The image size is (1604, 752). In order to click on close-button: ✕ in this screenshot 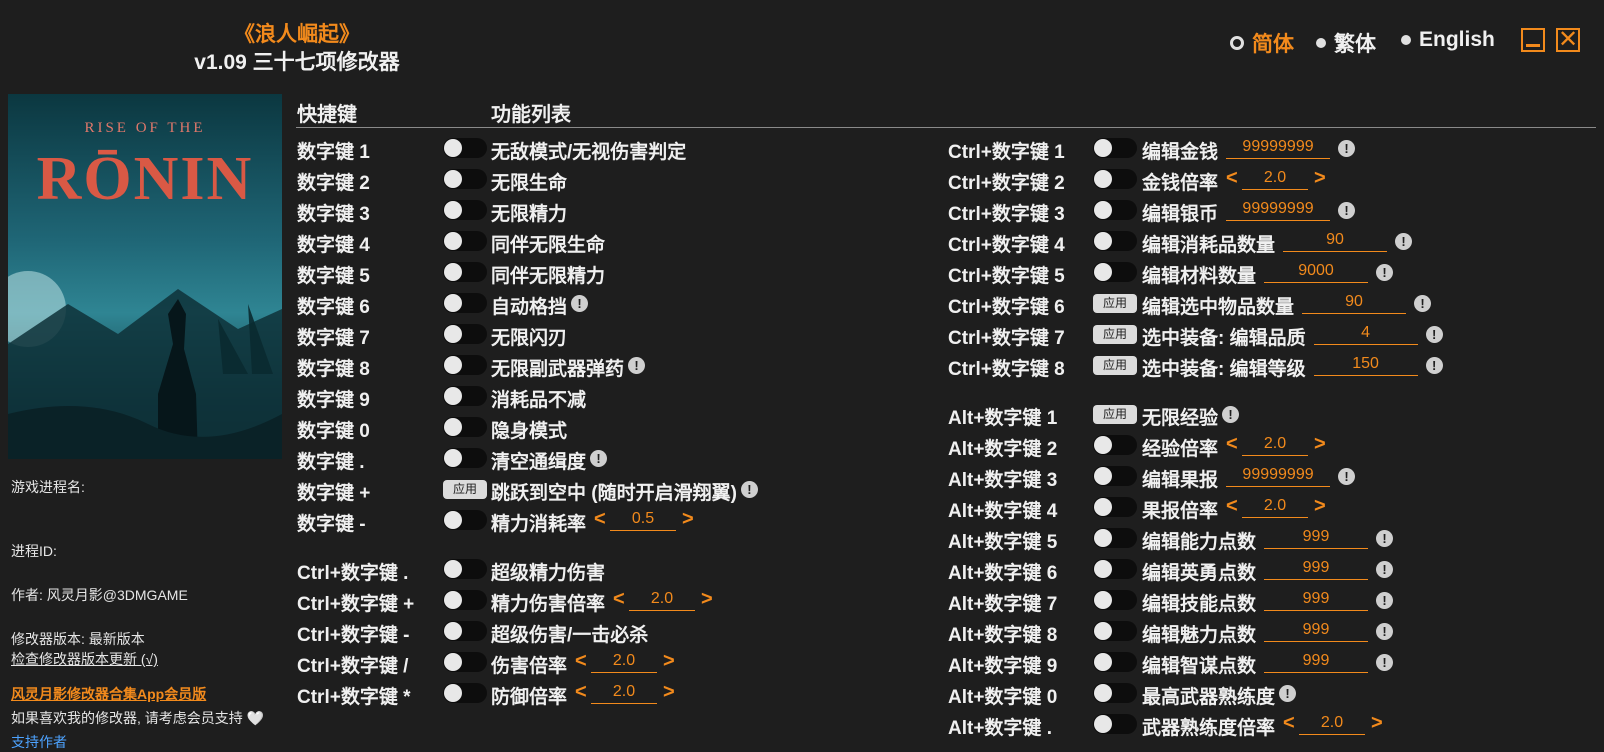, I will do `click(1568, 40)`.